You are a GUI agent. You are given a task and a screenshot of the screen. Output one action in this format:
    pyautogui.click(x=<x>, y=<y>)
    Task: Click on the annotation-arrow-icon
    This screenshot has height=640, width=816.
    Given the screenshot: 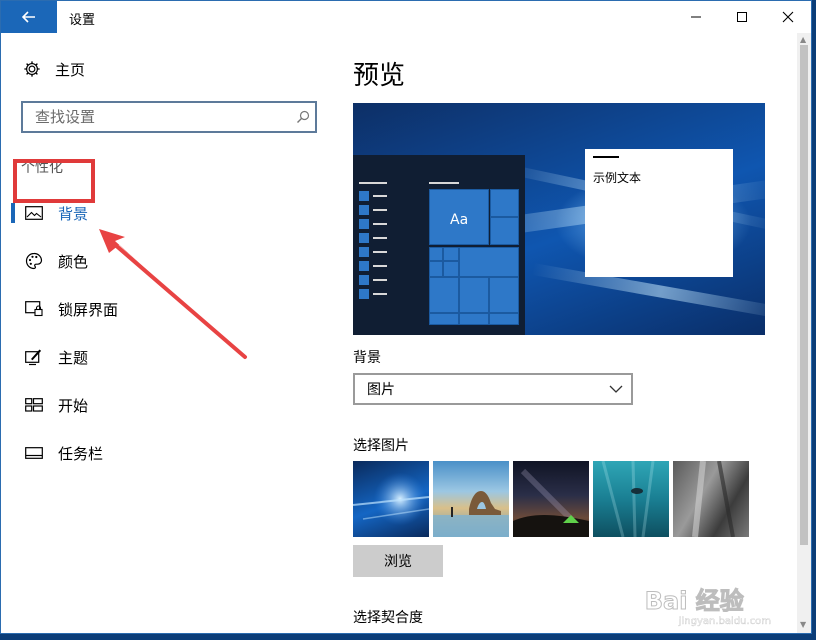 What is the action you would take?
    pyautogui.click(x=173, y=294)
    